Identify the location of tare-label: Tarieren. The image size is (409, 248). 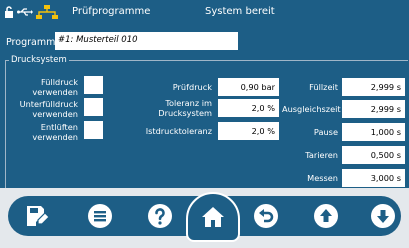
(321, 155).